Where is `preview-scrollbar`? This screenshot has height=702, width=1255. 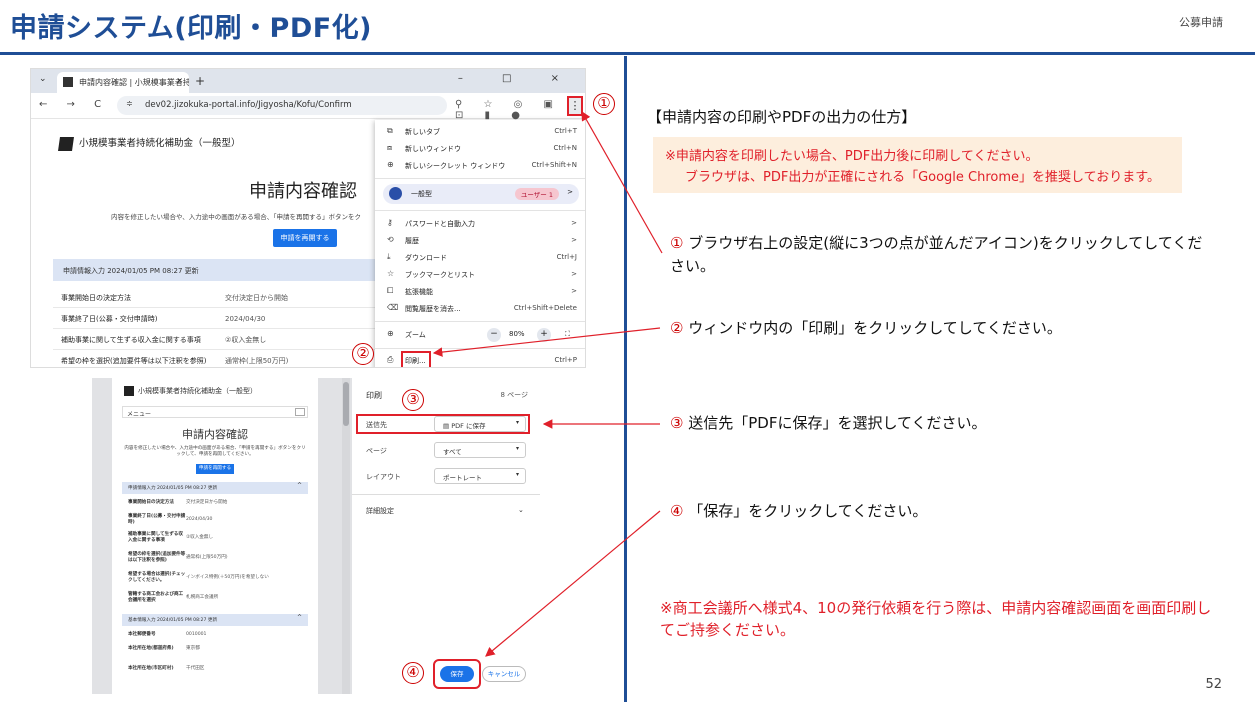 preview-scrollbar is located at coordinates (346, 536).